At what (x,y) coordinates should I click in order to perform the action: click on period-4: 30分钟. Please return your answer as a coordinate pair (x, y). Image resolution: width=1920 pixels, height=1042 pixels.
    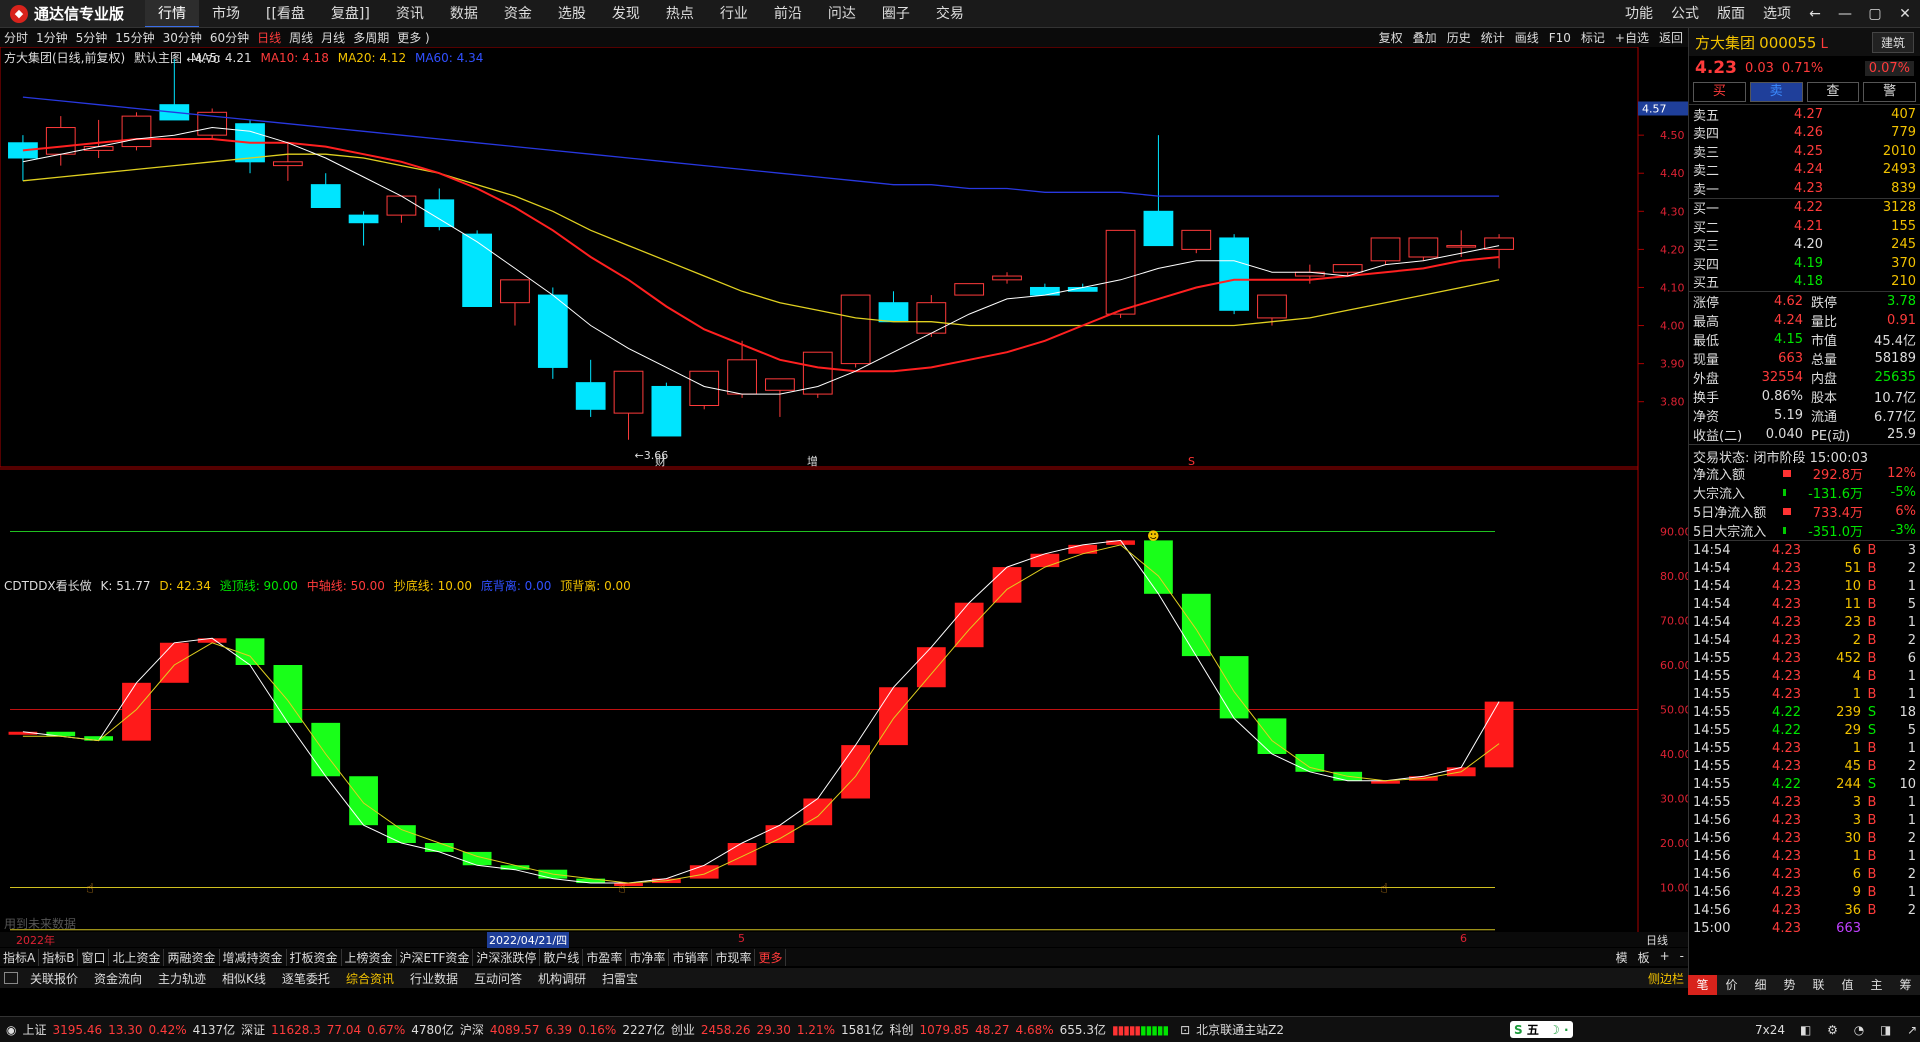
    Looking at the image, I should click on (182, 37).